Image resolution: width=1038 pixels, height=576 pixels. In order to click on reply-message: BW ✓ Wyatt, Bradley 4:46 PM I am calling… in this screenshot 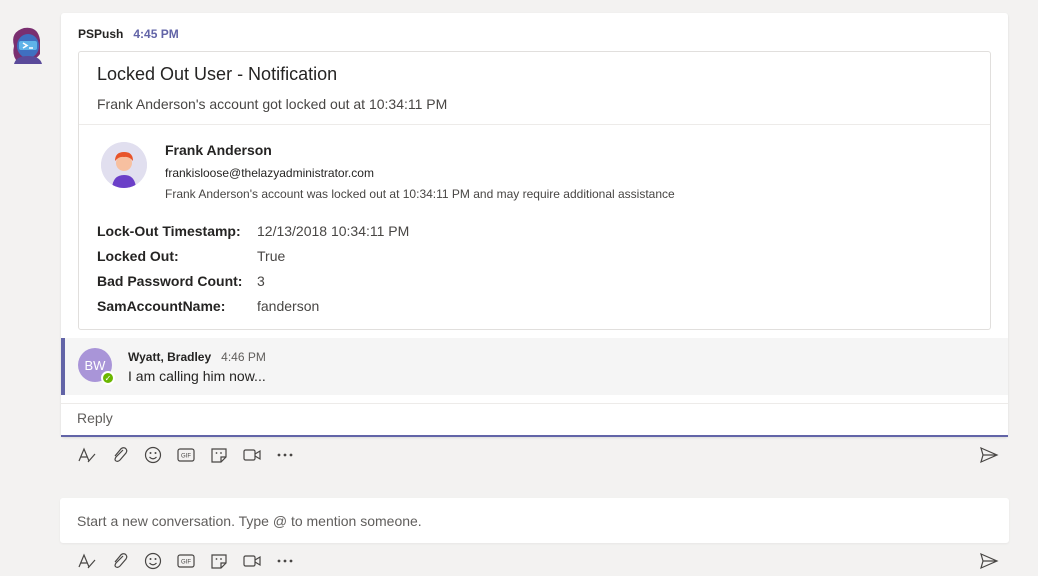, I will do `click(534, 366)`.